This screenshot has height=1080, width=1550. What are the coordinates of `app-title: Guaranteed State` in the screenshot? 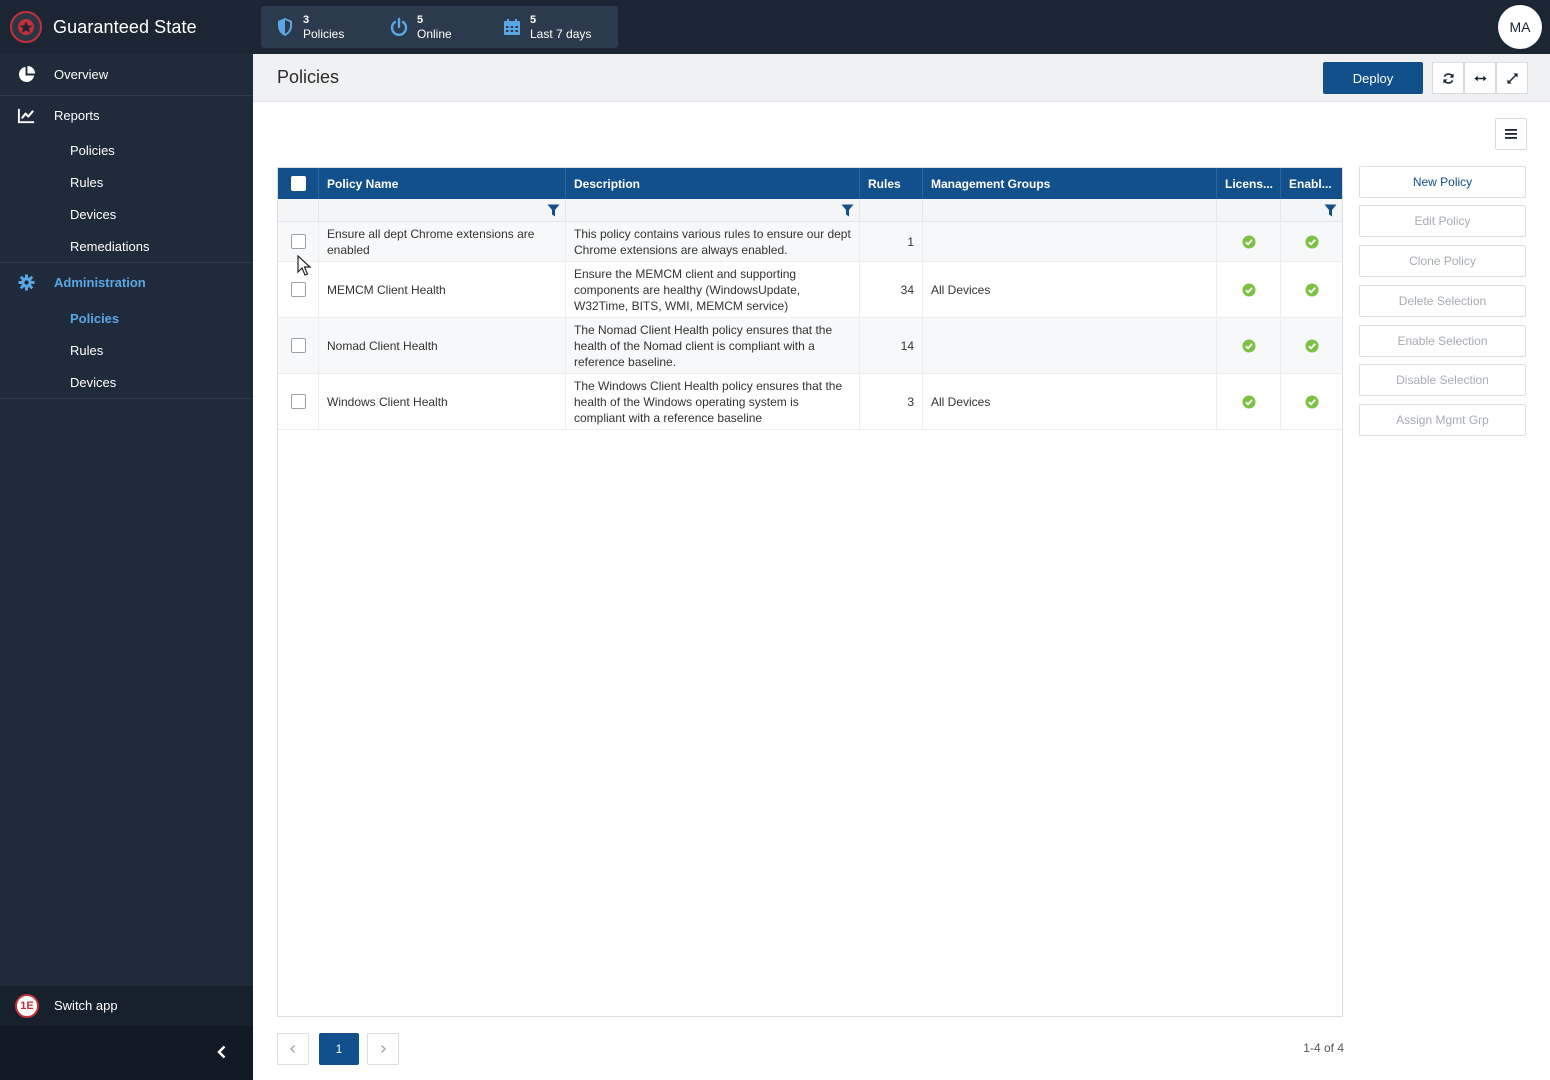 It's located at (125, 26).